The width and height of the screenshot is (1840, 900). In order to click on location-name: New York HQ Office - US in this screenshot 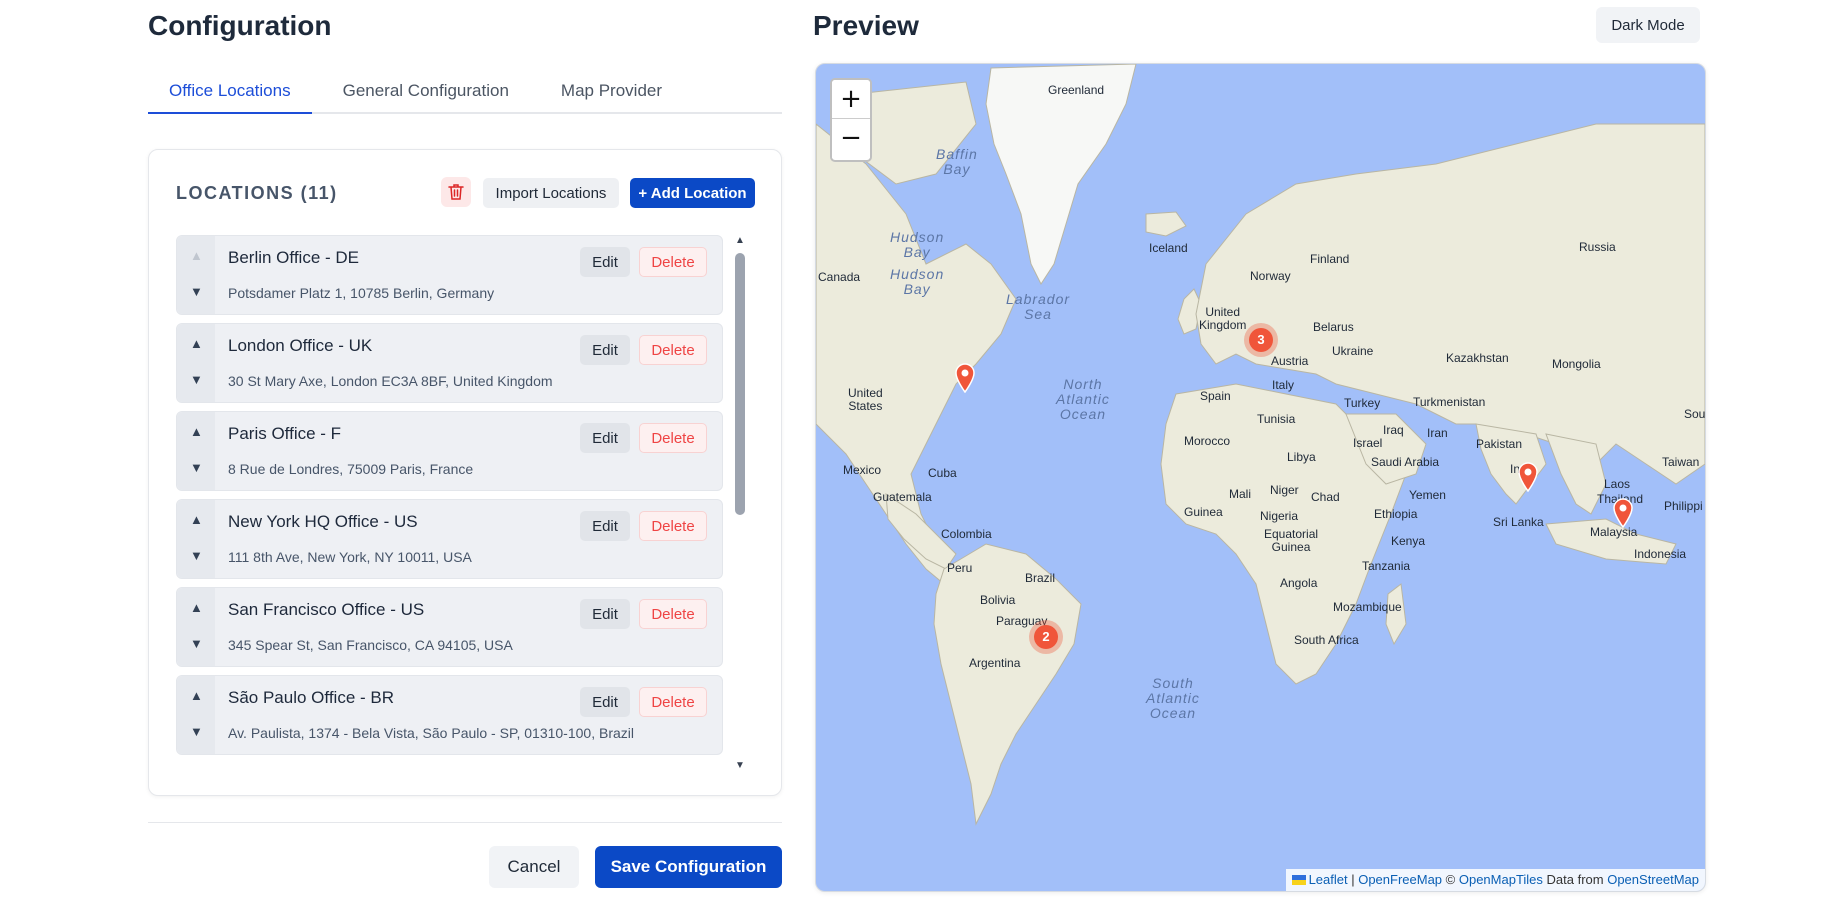, I will do `click(323, 521)`.